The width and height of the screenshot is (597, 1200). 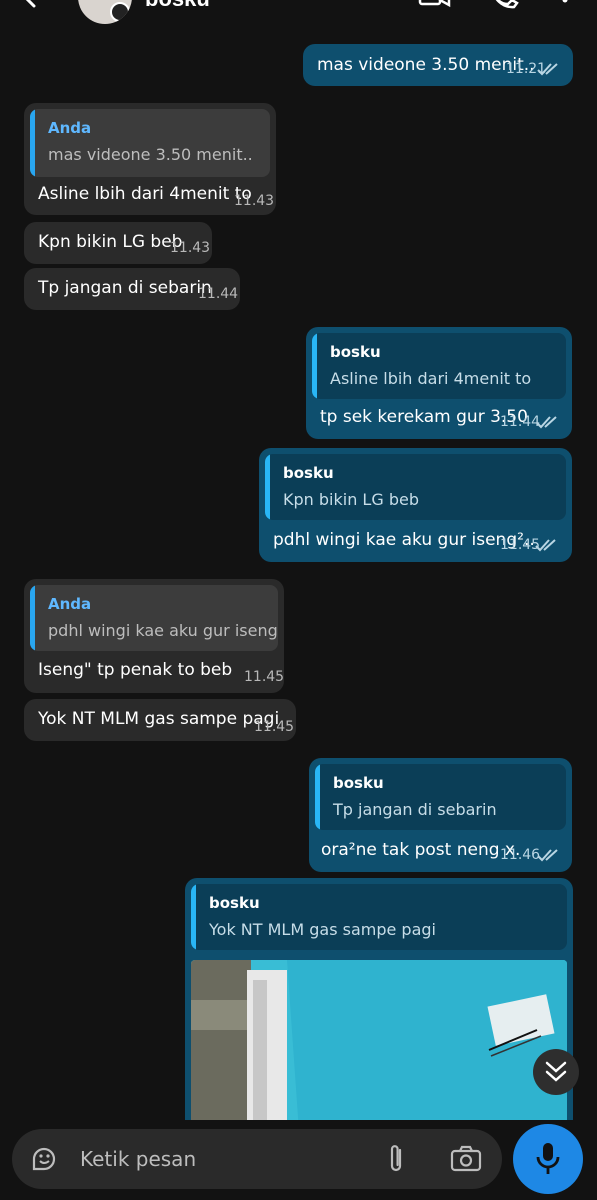 What do you see at coordinates (439, 366) in the screenshot?
I see `reply-quote: bosku Asline lbih dari 4menit to` at bounding box center [439, 366].